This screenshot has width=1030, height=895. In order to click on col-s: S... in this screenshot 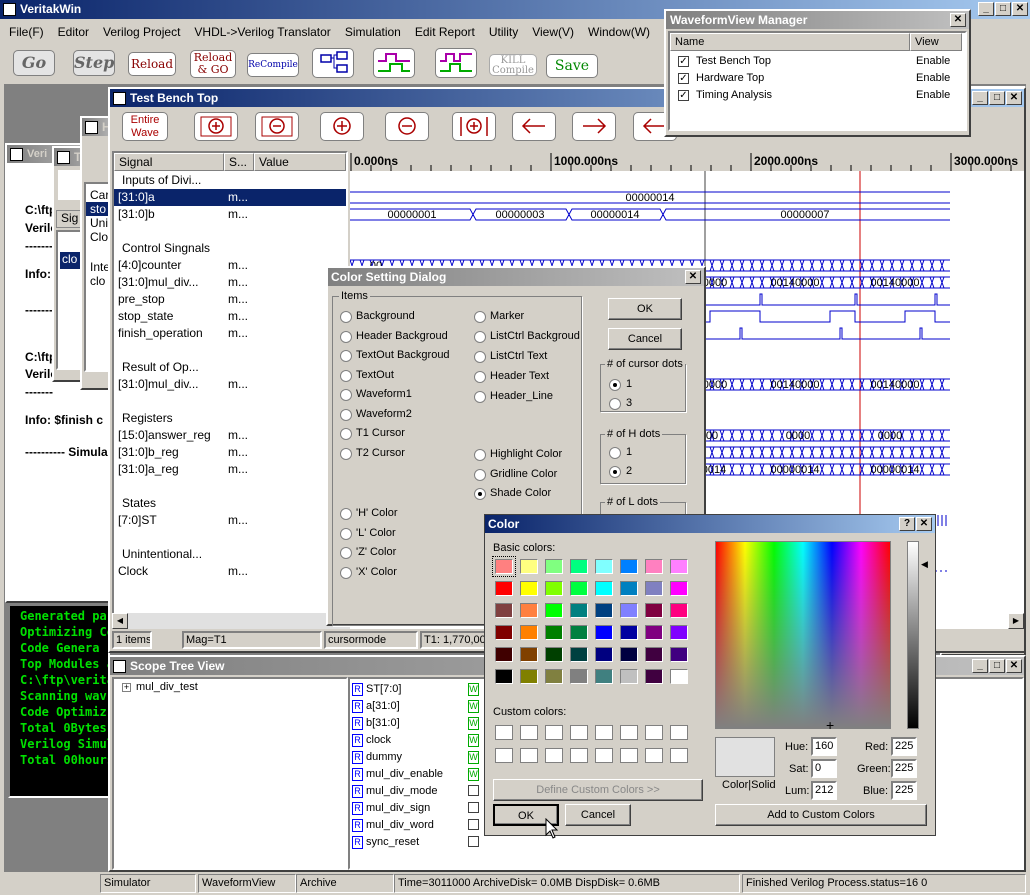, I will do `click(239, 162)`.